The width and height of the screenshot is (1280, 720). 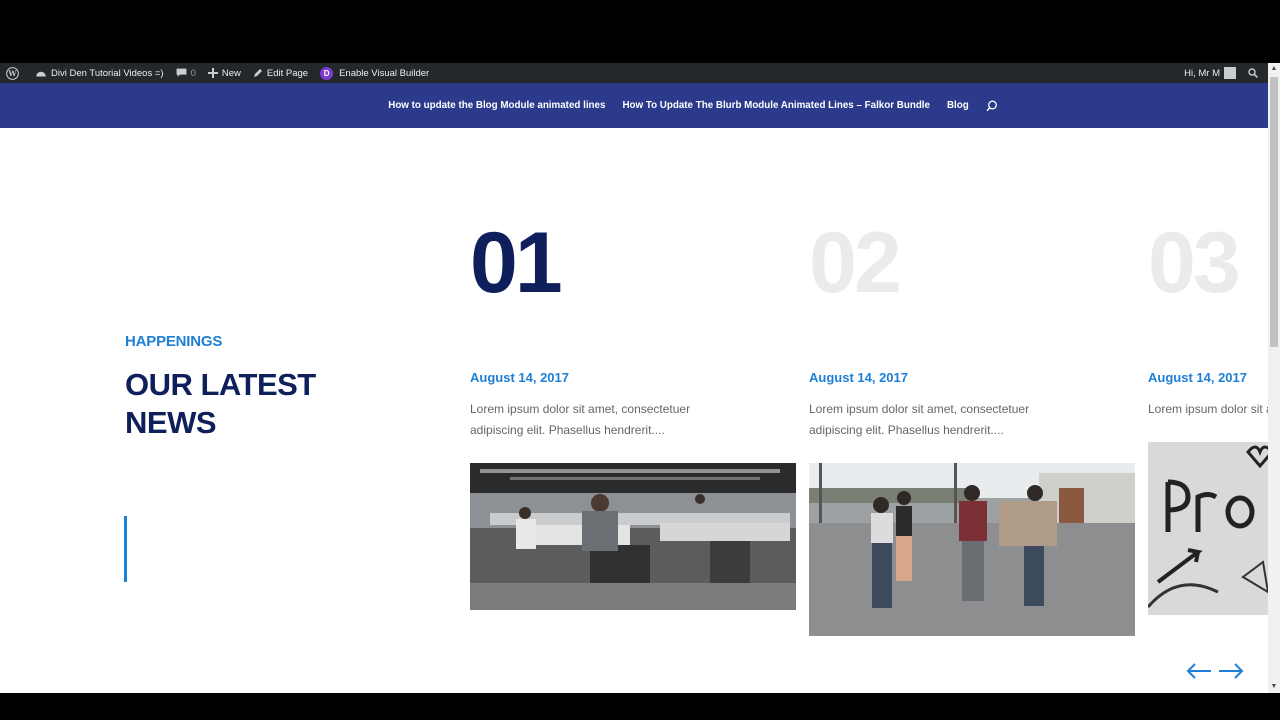 I want to click on scroll-up-icon: ▲, so click(x=1274, y=69).